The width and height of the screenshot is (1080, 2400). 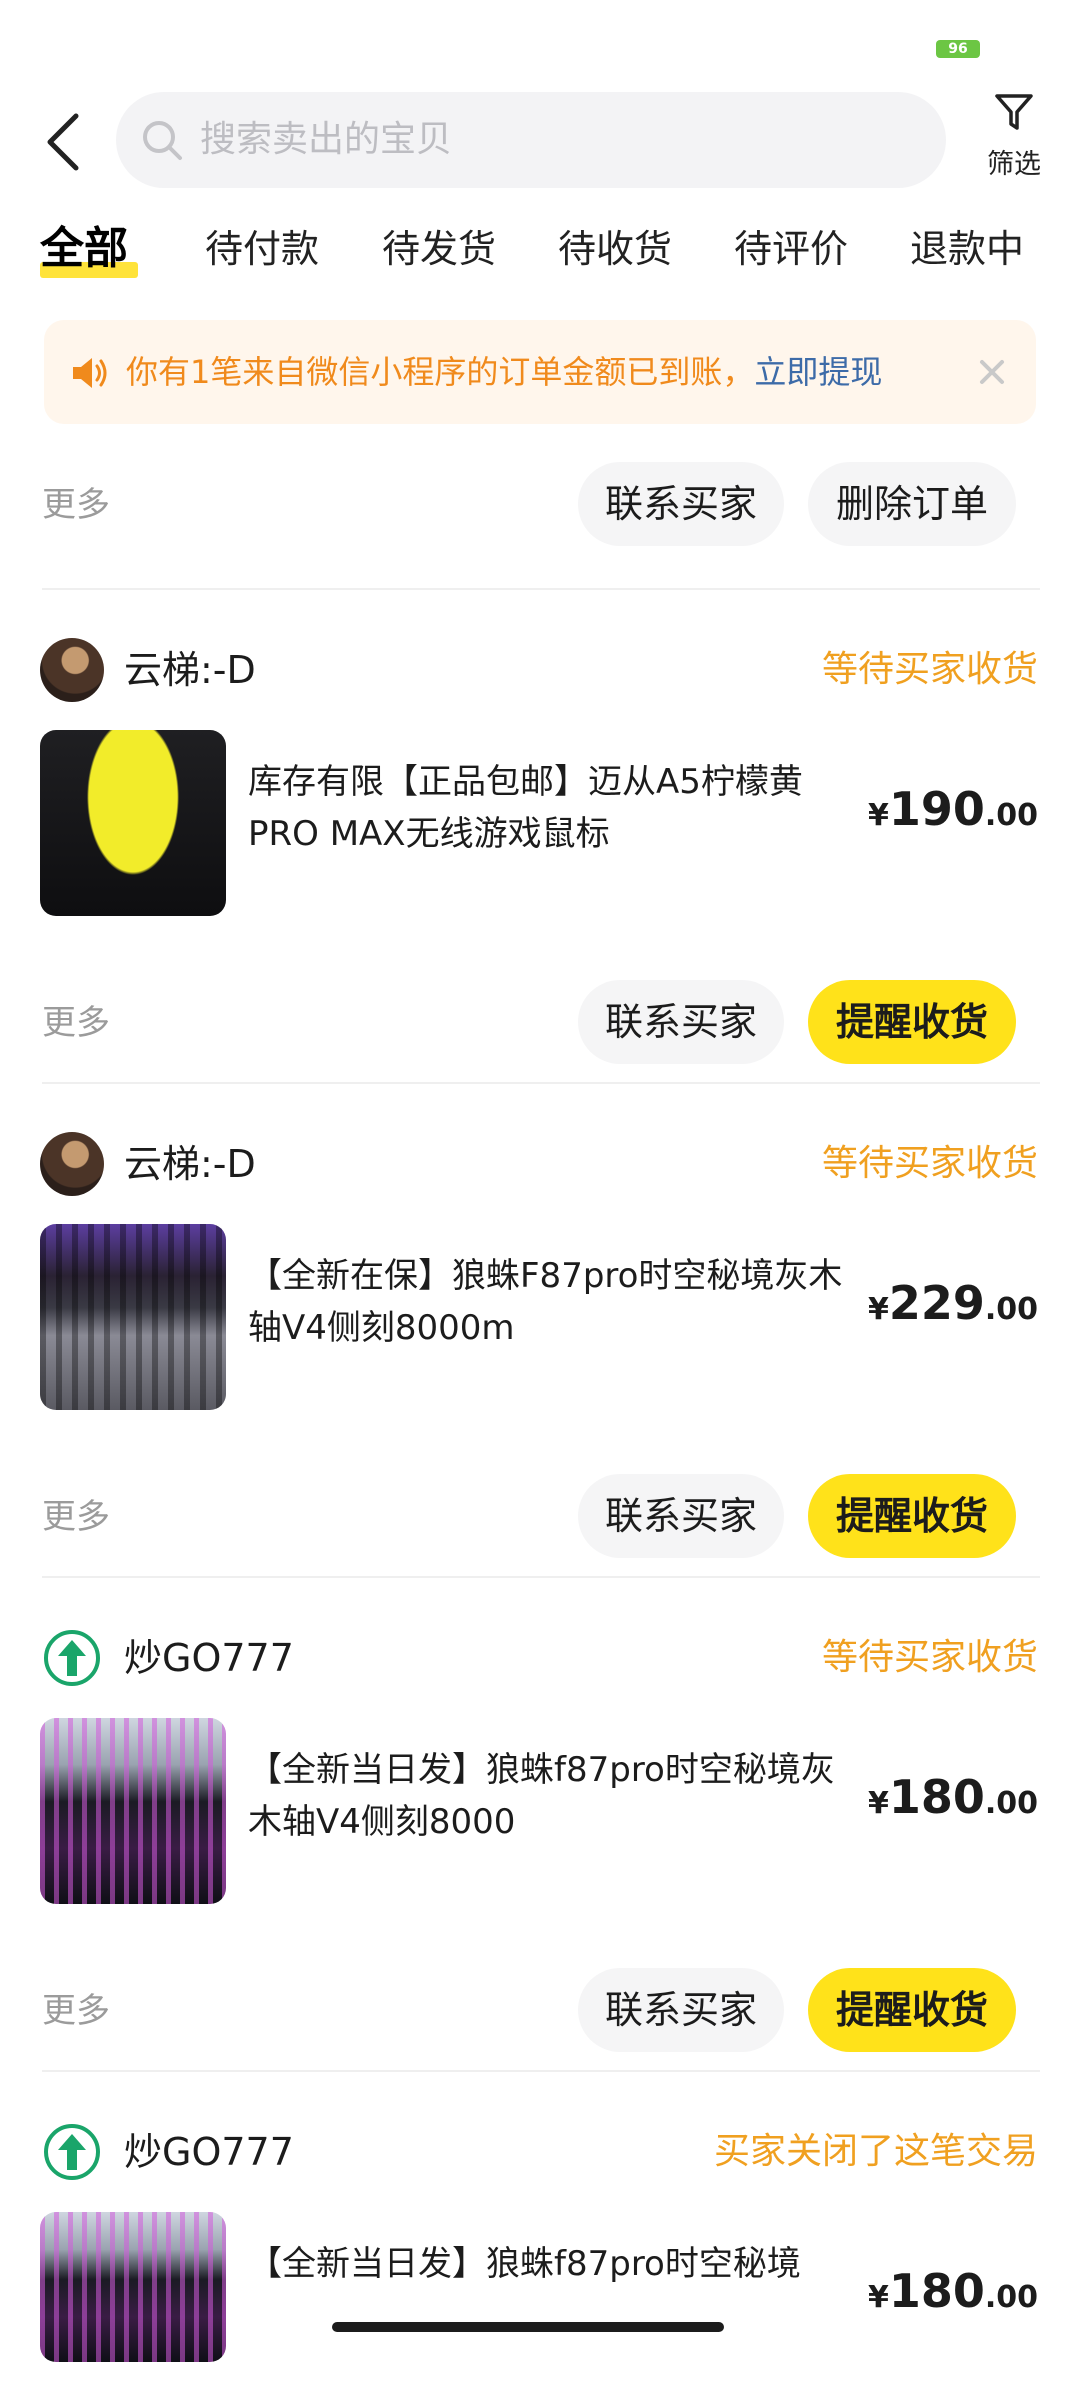 I want to click on tab-all: 全部, so click(x=84, y=249).